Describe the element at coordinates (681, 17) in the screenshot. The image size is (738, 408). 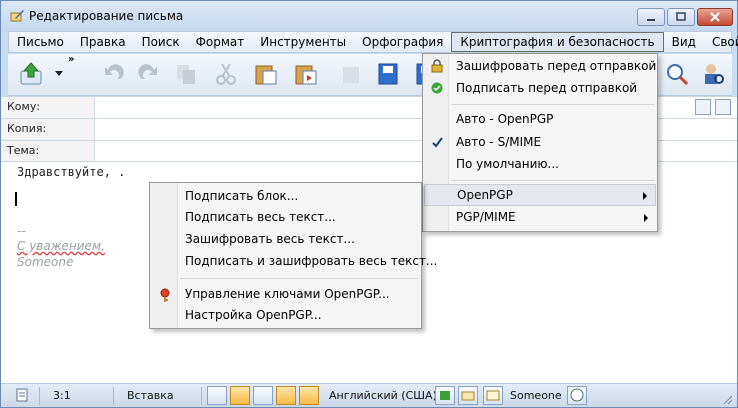
I see `maximize-button` at that location.